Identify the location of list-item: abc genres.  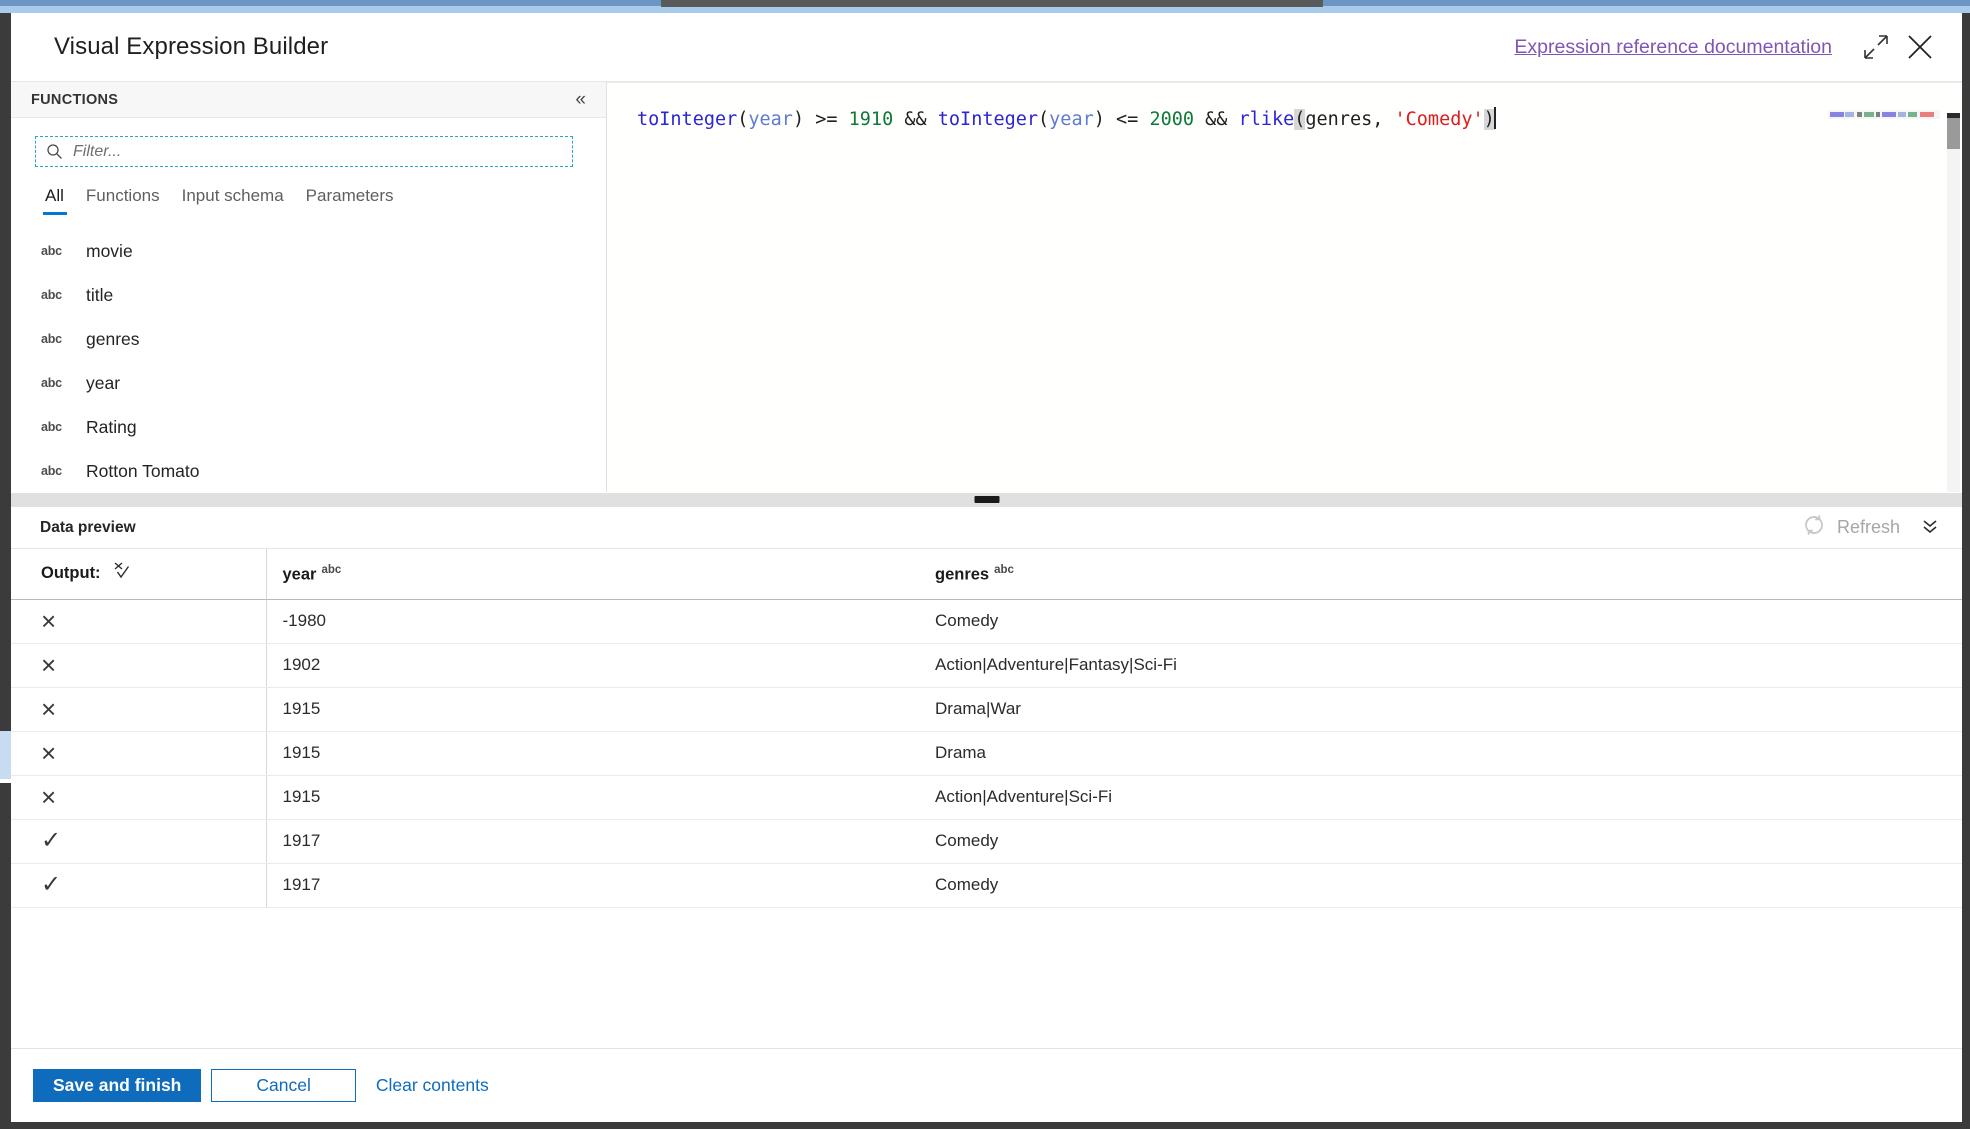
(308, 339).